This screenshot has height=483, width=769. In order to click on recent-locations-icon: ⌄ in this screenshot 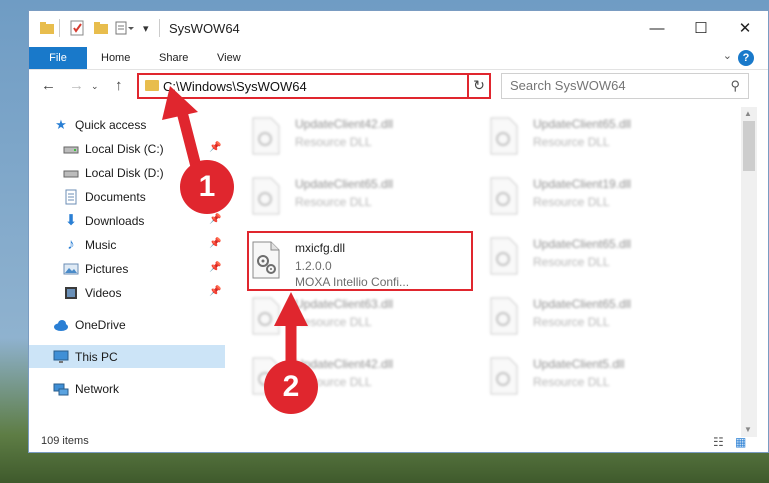, I will do `click(95, 86)`.